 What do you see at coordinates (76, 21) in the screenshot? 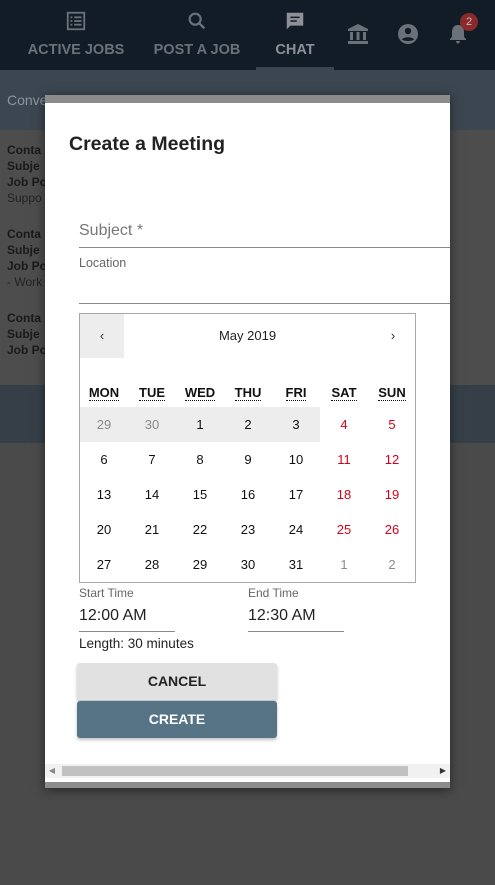
I see `list-icon` at bounding box center [76, 21].